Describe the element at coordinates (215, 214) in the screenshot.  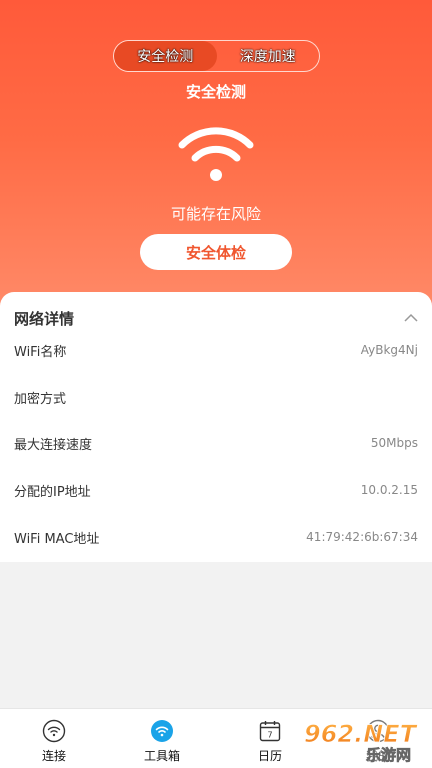
I see `risk-status-text: 可能存在风险` at that location.